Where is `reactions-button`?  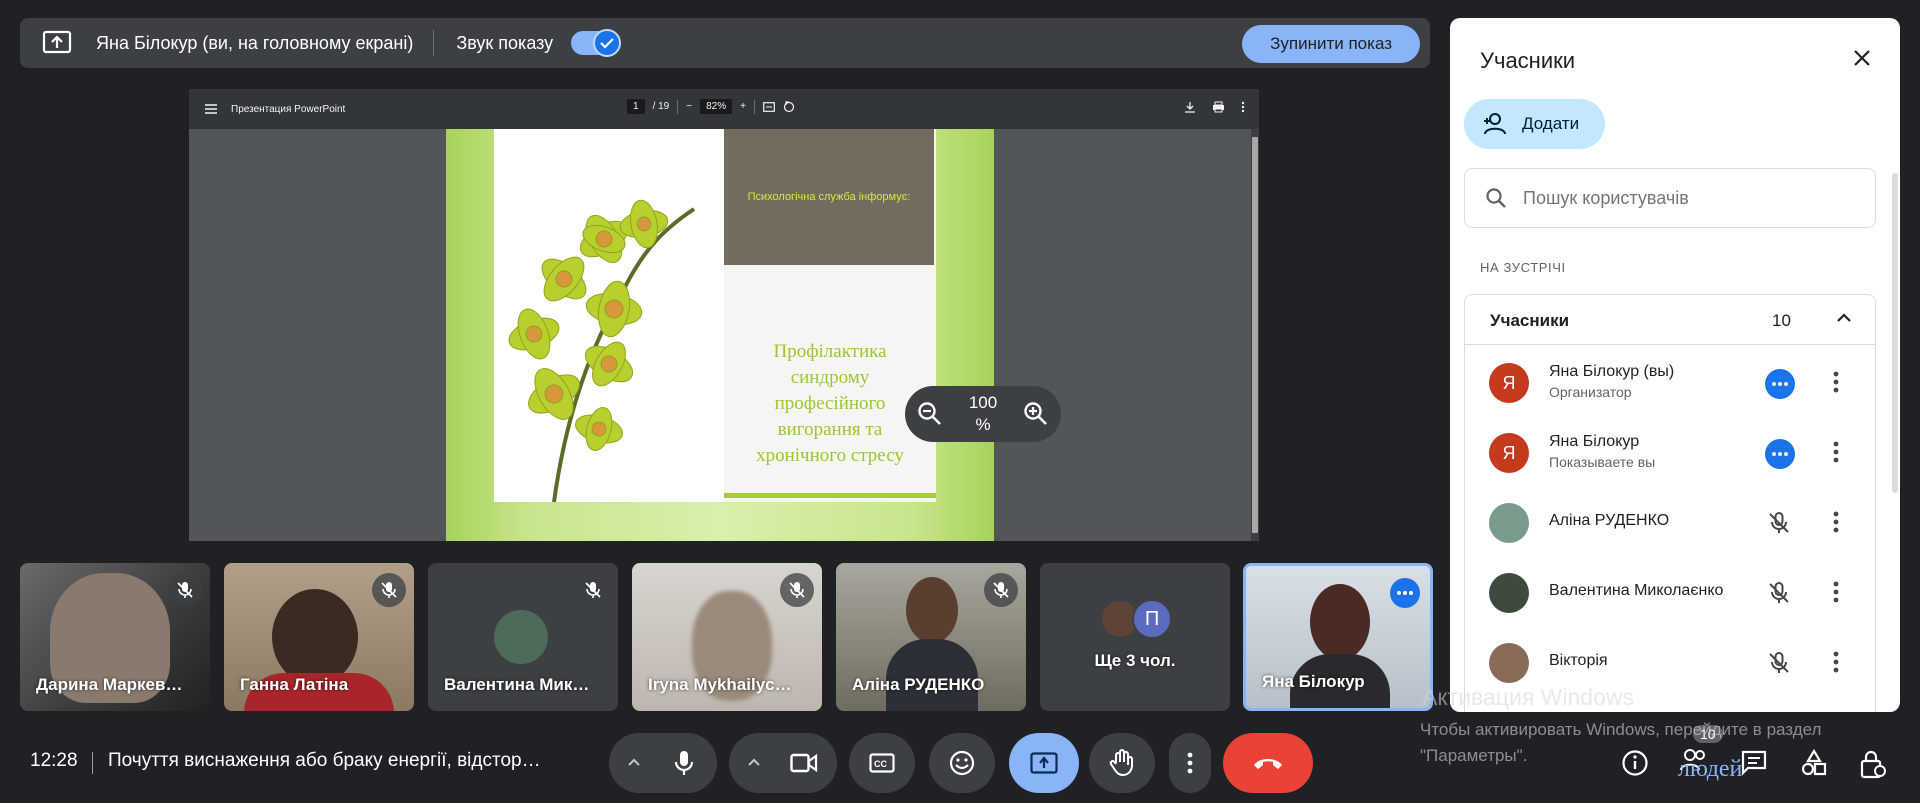 reactions-button is located at coordinates (962, 763).